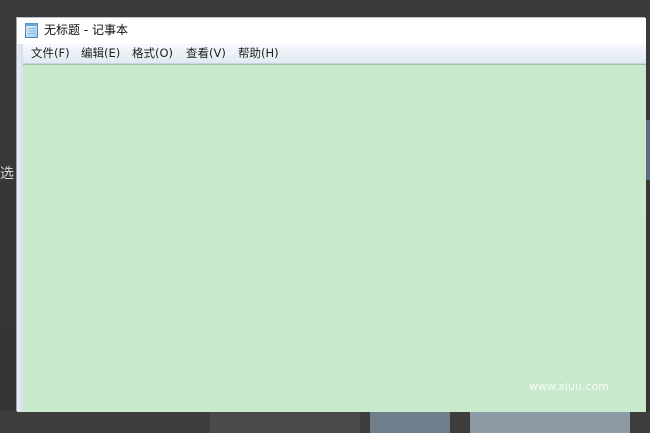 The width and height of the screenshot is (650, 433). What do you see at coordinates (334, 54) in the screenshot?
I see `menu-bar: 文件(F) 编辑(E) 格式(O) 查看(V) 帮助(H)` at bounding box center [334, 54].